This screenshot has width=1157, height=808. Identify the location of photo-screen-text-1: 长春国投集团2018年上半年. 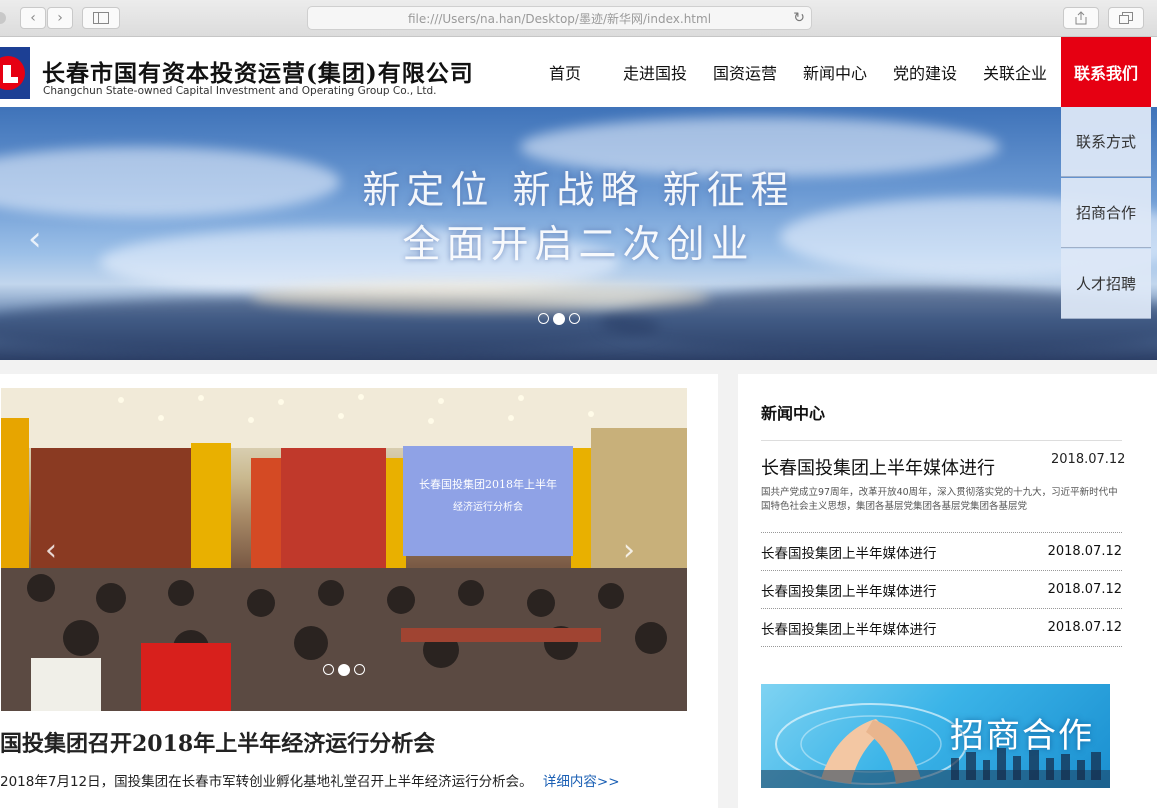
(488, 484).